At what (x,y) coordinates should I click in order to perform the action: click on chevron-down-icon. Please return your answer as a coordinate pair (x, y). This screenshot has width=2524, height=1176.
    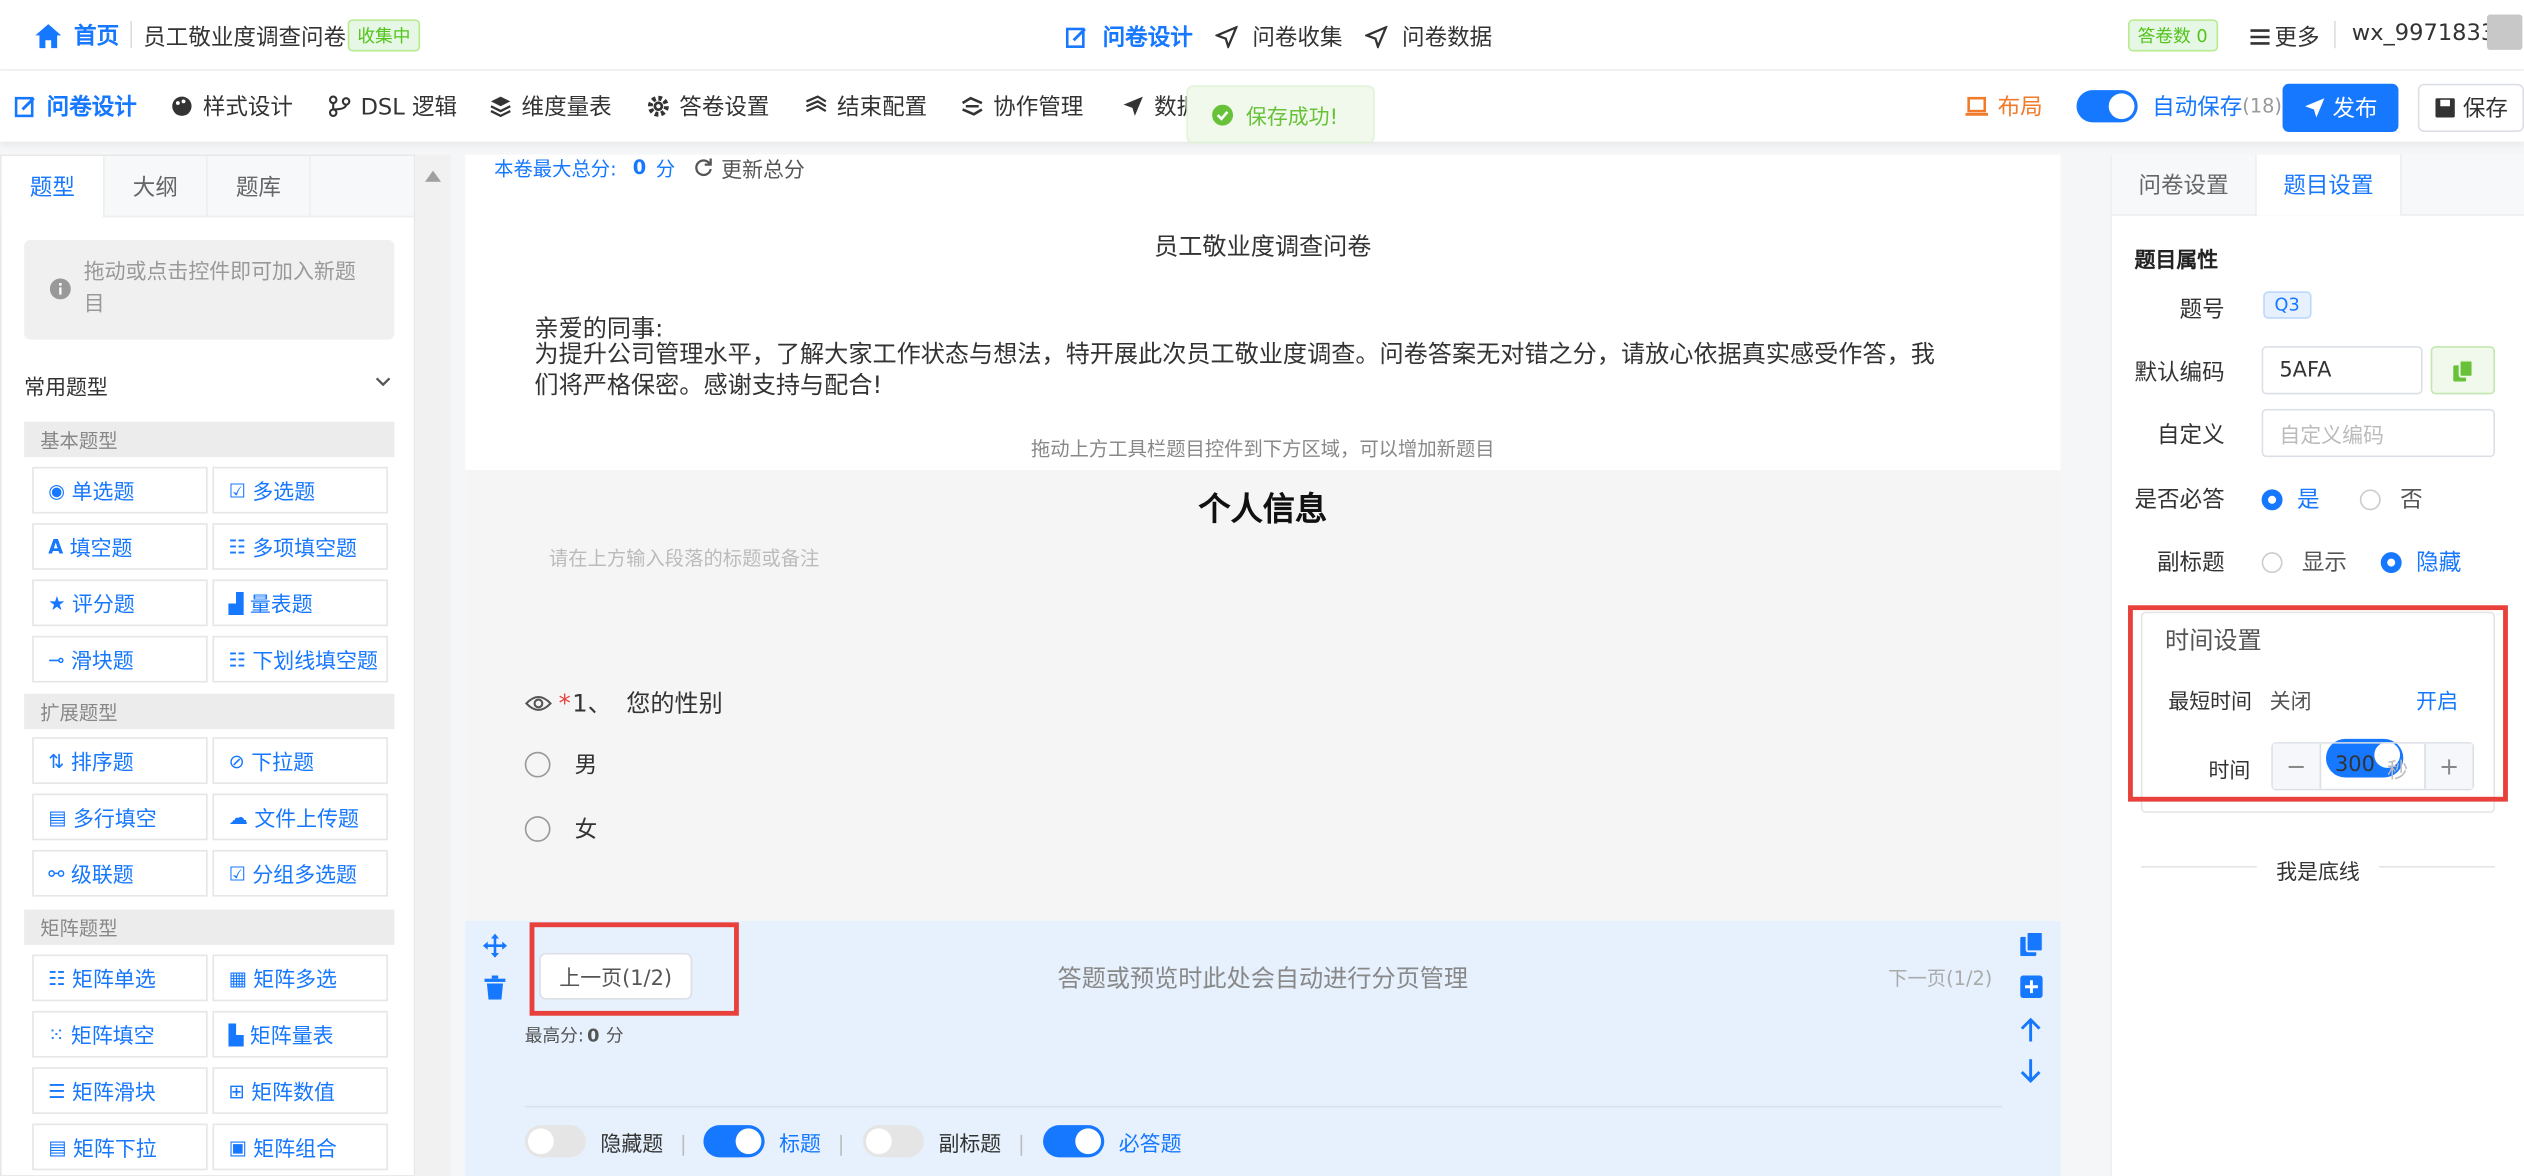
    Looking at the image, I should click on (383, 381).